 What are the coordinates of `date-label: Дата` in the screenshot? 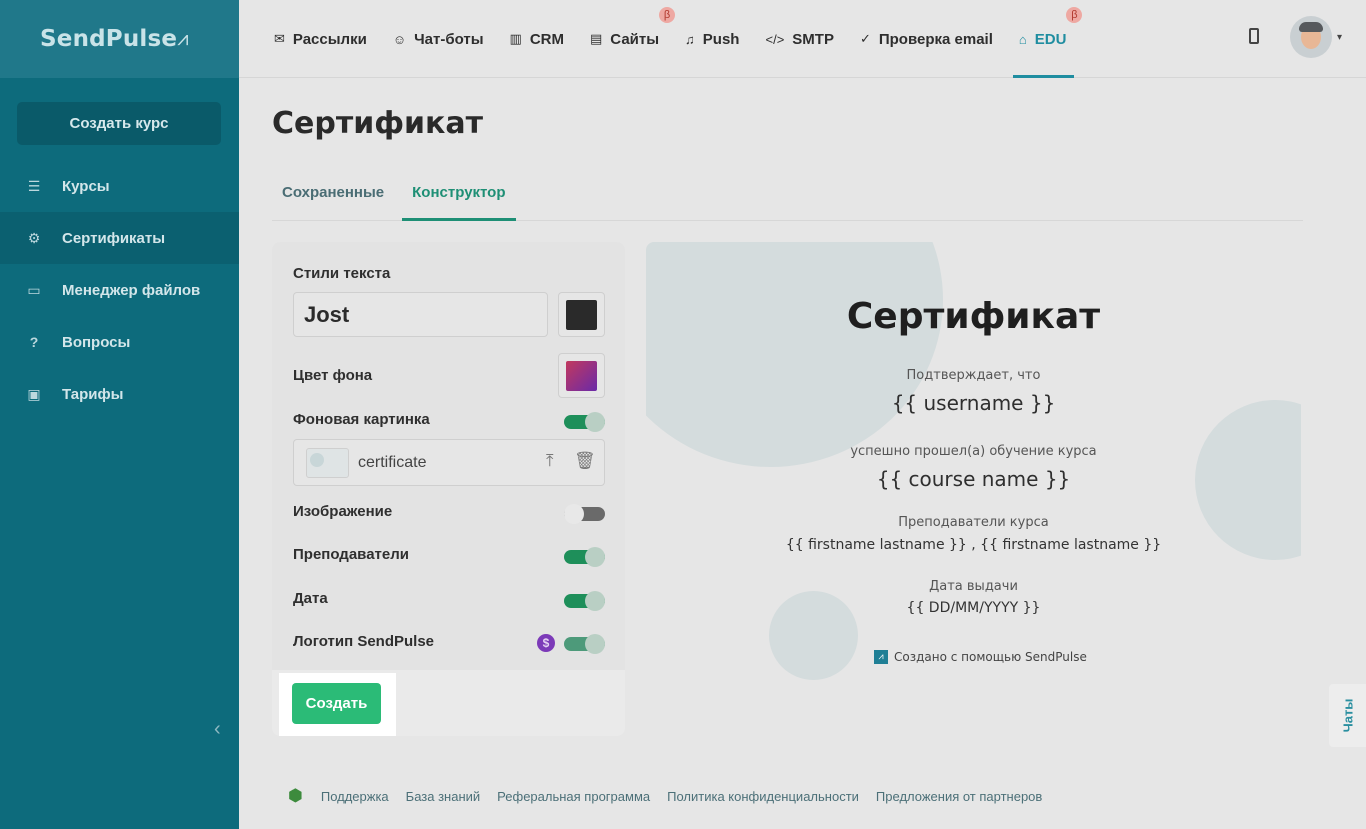 It's located at (310, 598).